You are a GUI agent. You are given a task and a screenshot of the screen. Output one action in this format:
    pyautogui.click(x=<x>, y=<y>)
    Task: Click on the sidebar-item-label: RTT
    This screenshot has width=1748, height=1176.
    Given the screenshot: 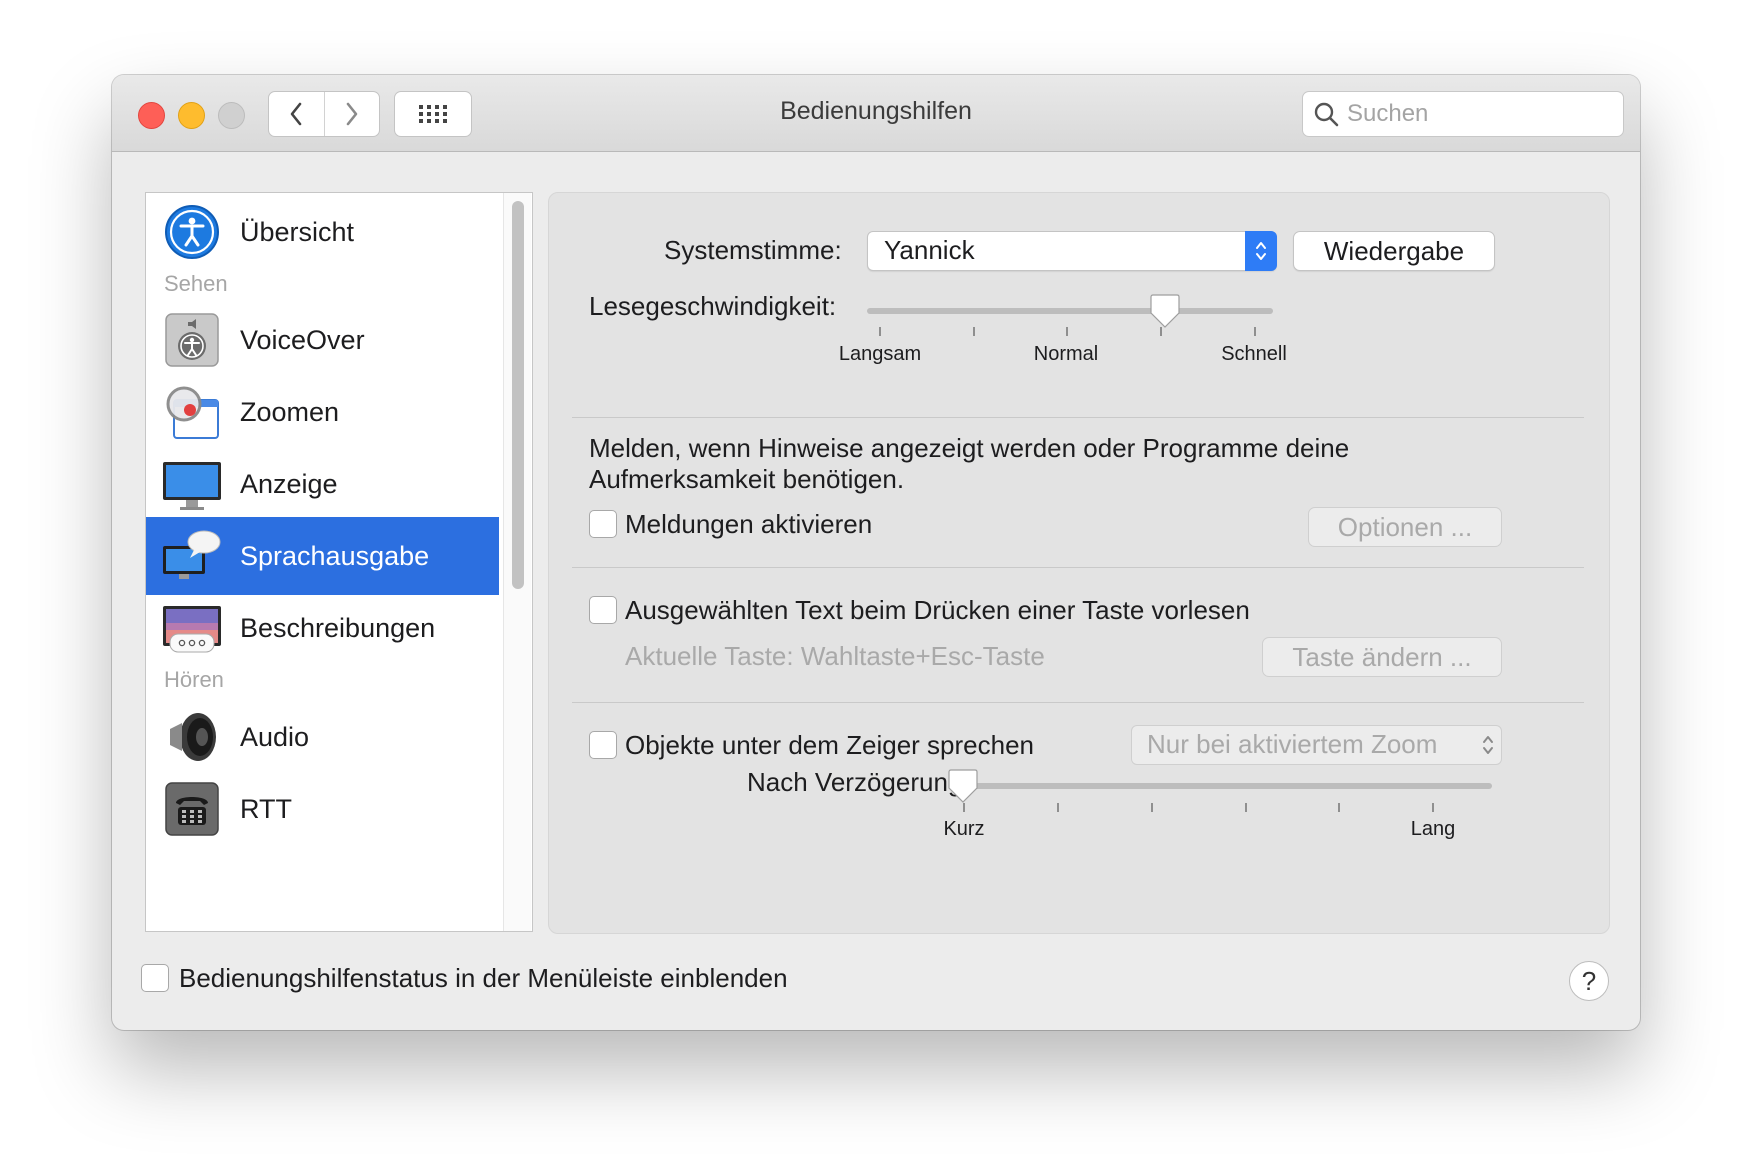 What is the action you would take?
    pyautogui.click(x=266, y=808)
    